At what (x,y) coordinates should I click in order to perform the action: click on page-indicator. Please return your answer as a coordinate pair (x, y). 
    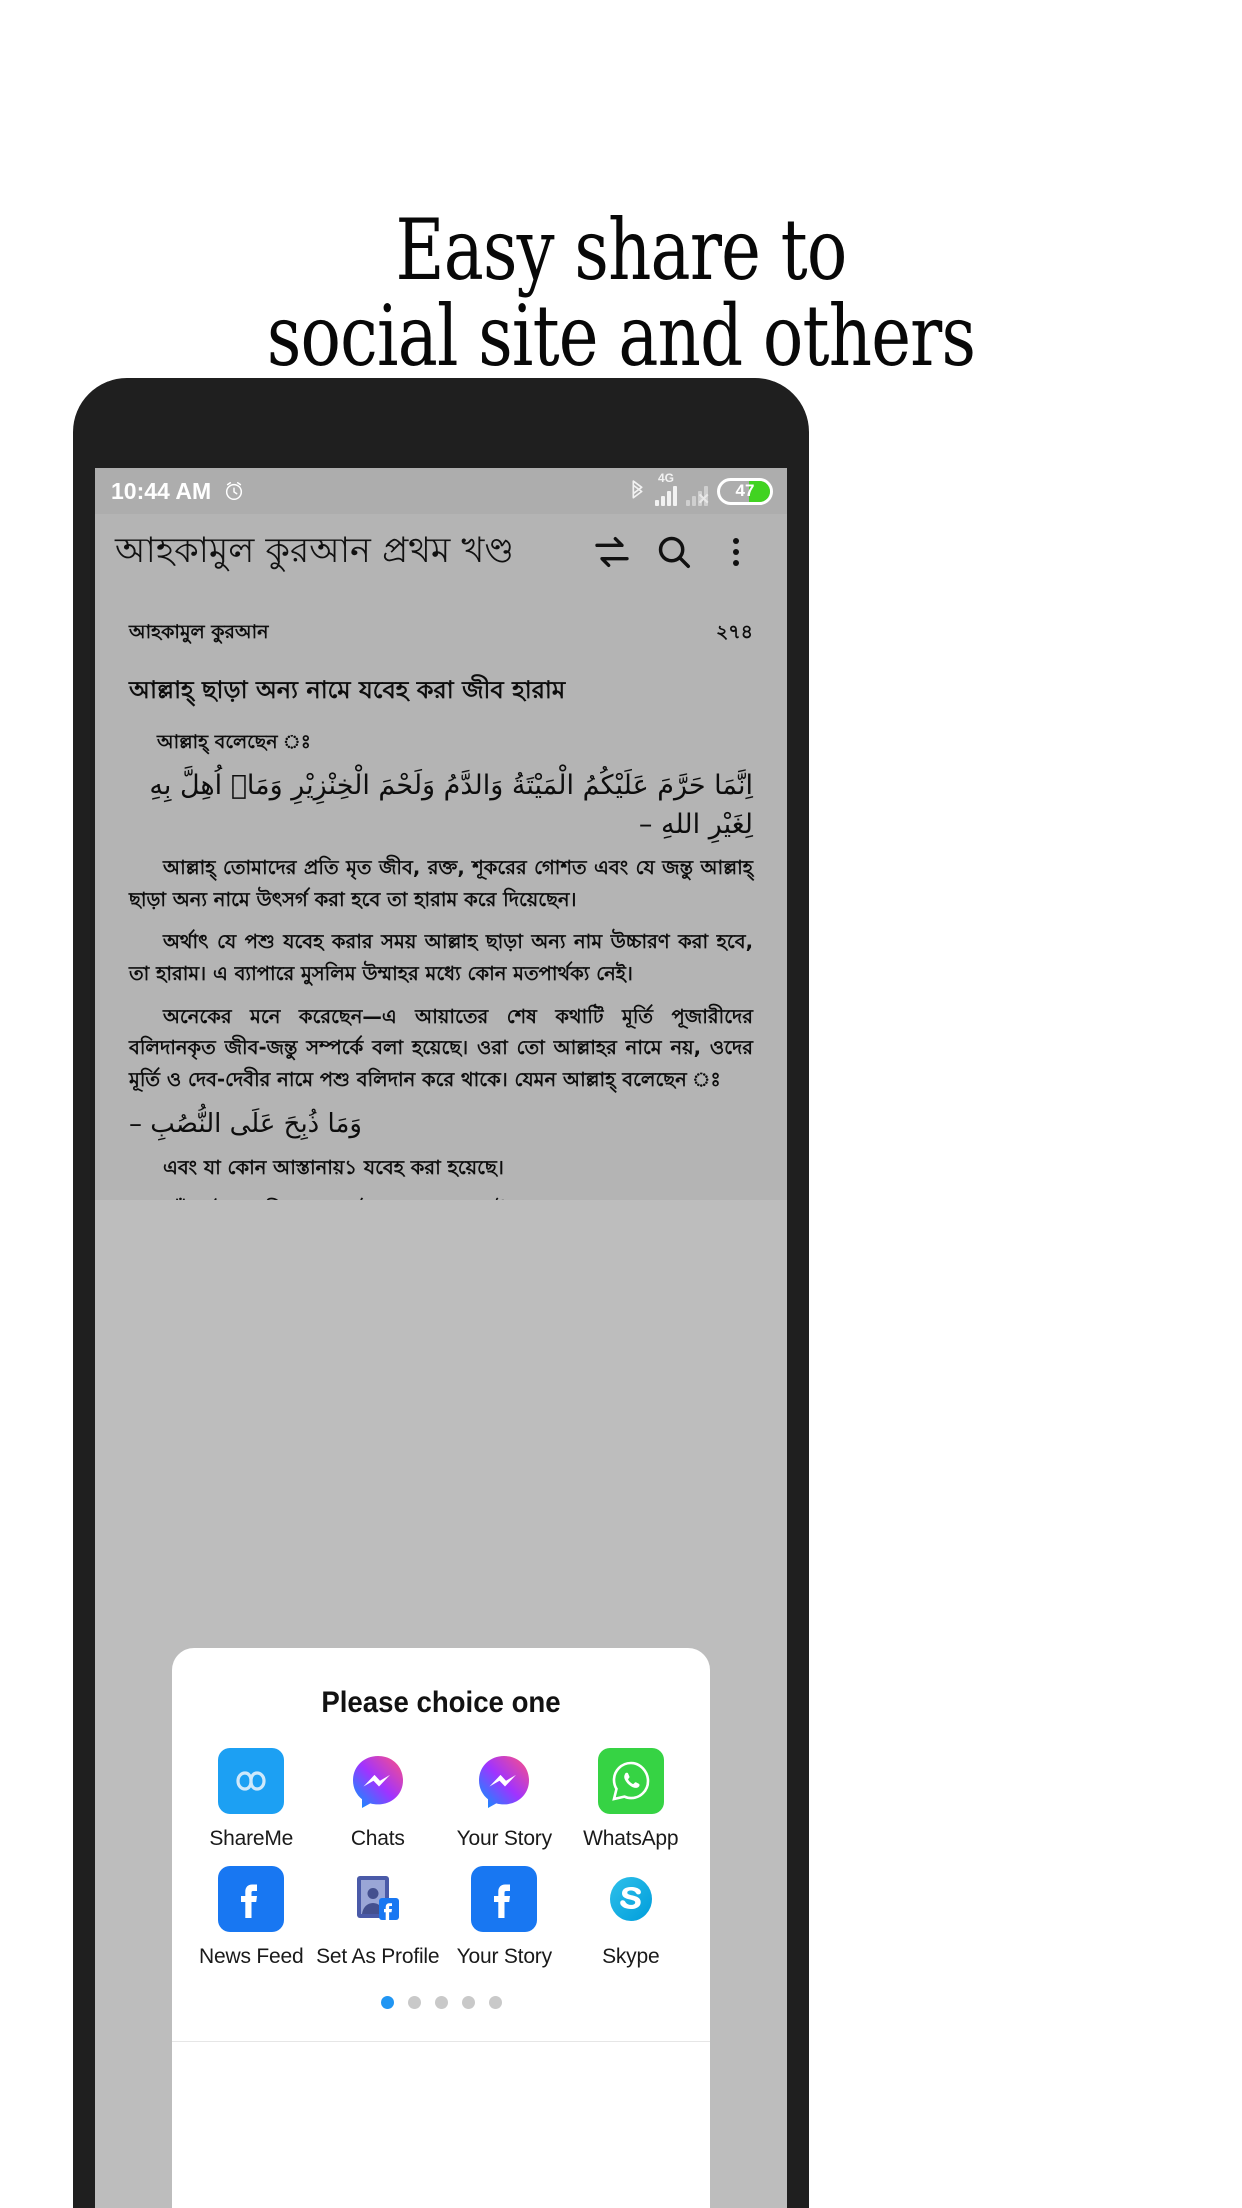
    Looking at the image, I should click on (441, 1989).